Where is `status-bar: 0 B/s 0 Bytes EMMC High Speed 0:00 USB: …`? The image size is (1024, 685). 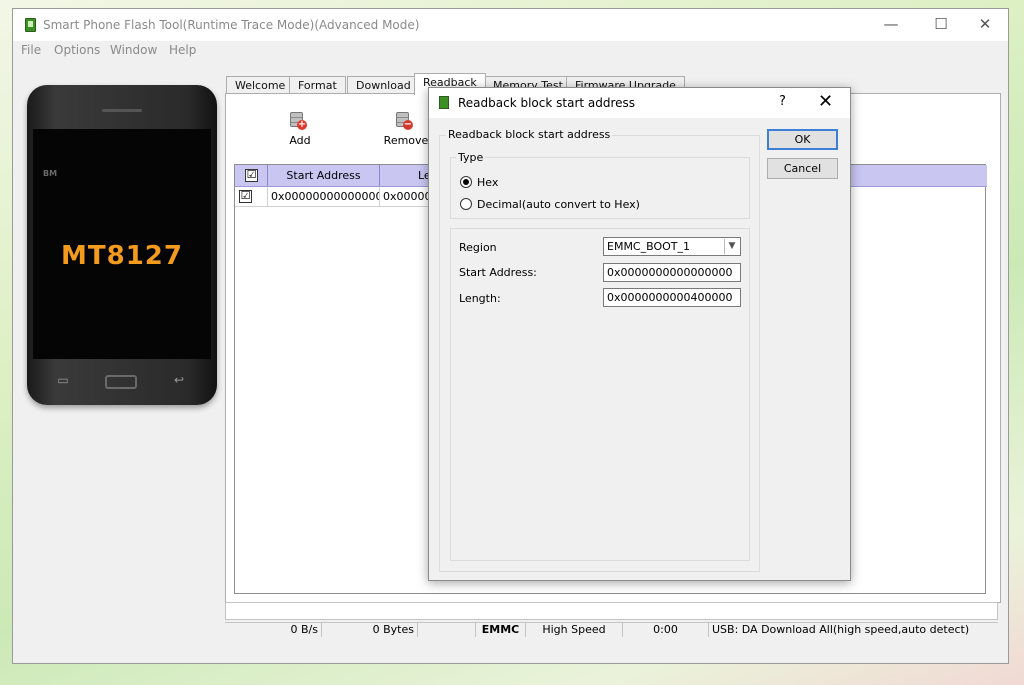 status-bar: 0 B/s 0 Bytes EMMC High Speed 0:00 USB: … is located at coordinates (611, 629).